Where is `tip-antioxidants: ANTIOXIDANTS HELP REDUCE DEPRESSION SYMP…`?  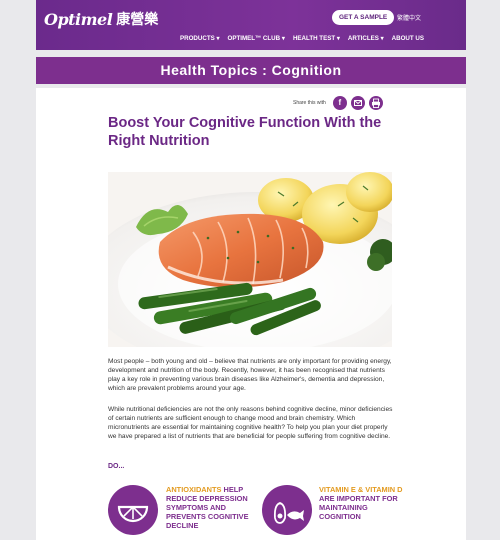
tip-antioxidants: ANTIOXIDANTS HELP REDUCE DEPRESSION SYMP… is located at coordinates (214, 507).